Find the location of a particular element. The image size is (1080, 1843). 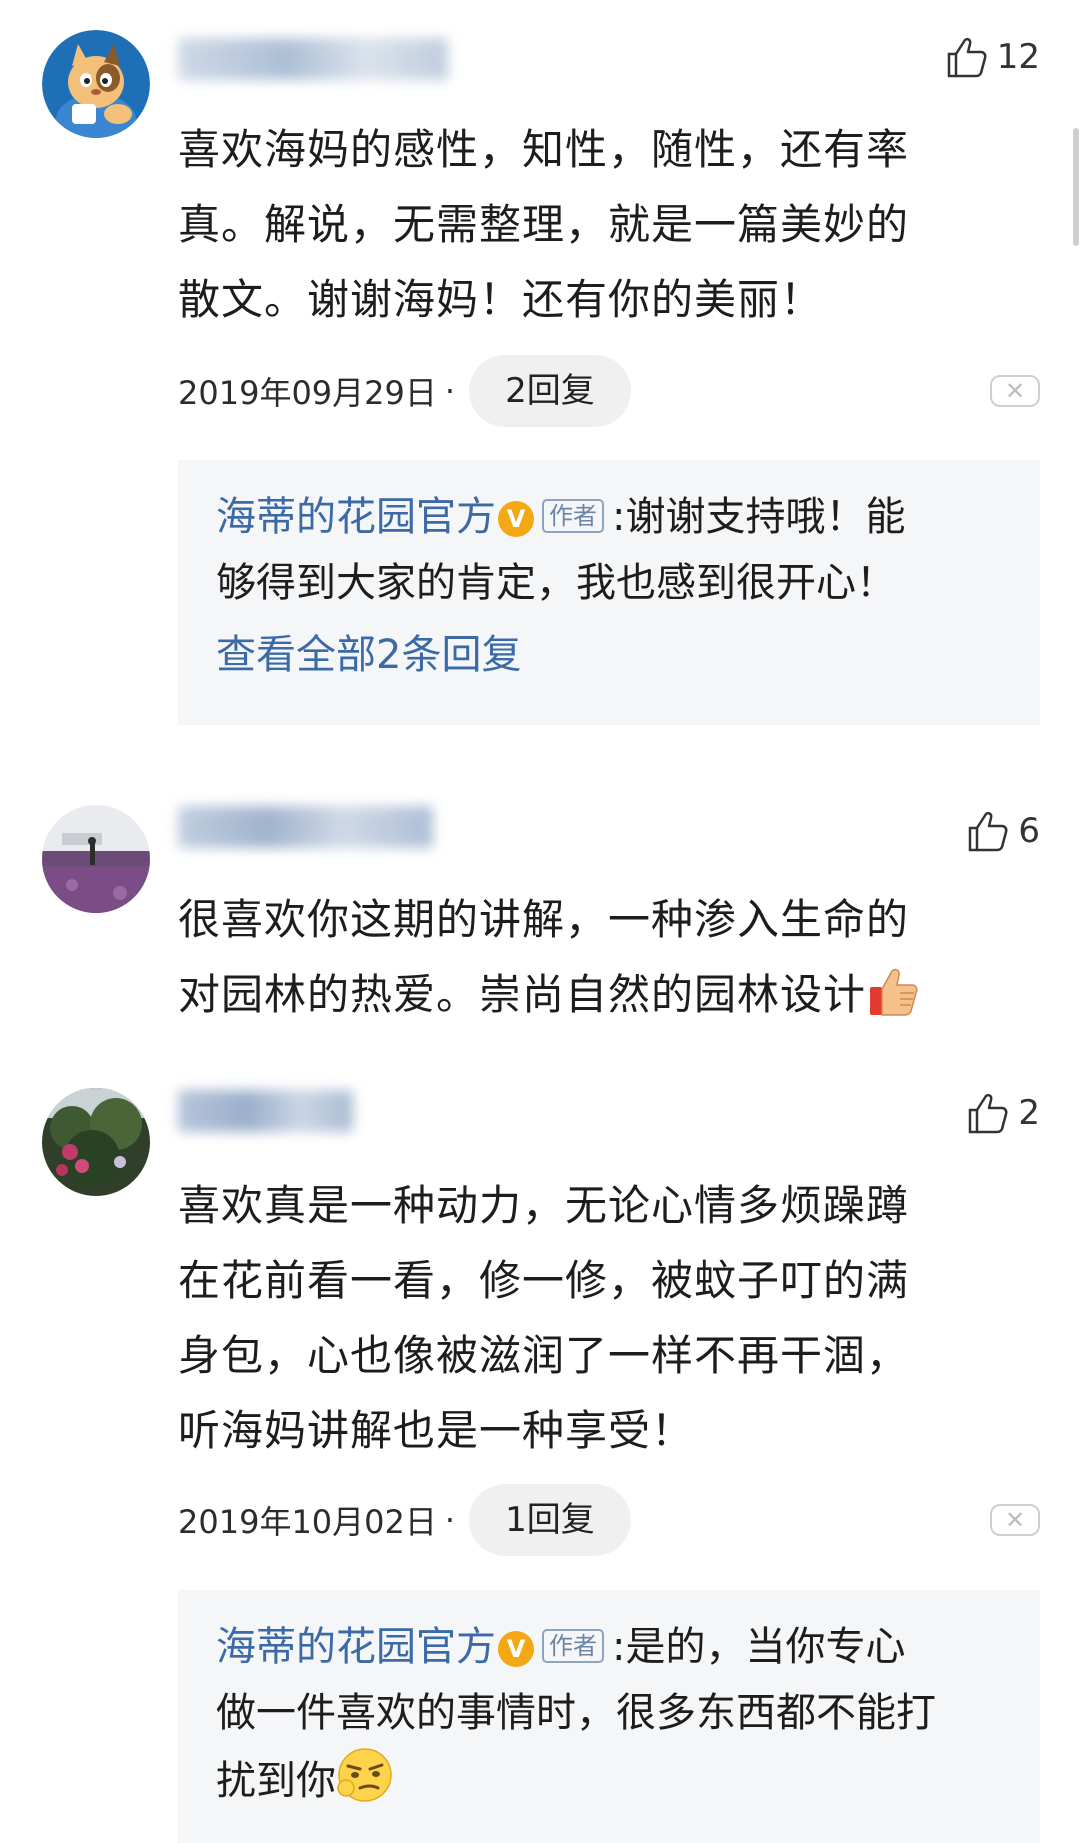

reply-line: 海蒂的花园官方 V 作者:谢谢支持哦！能 is located at coordinates (609, 517).